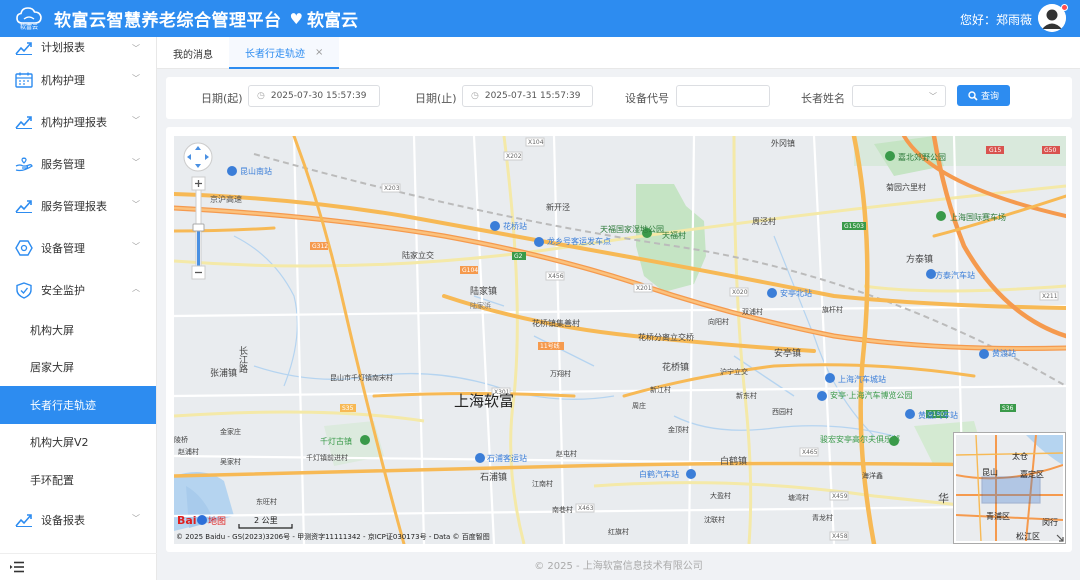 The height and width of the screenshot is (580, 1080). Describe the element at coordinates (265, 522) in the screenshot. I see `map-scale: 2 公里` at that location.